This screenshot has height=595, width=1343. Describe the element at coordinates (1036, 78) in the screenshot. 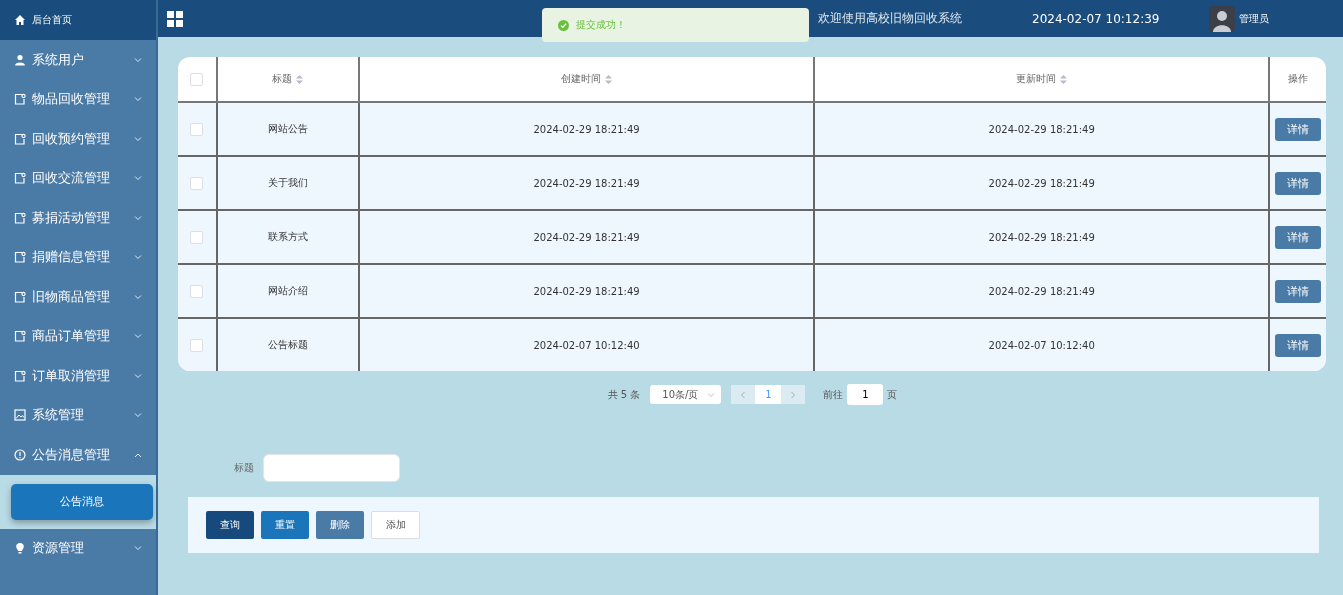

I see `column-header: 更新时间` at that location.